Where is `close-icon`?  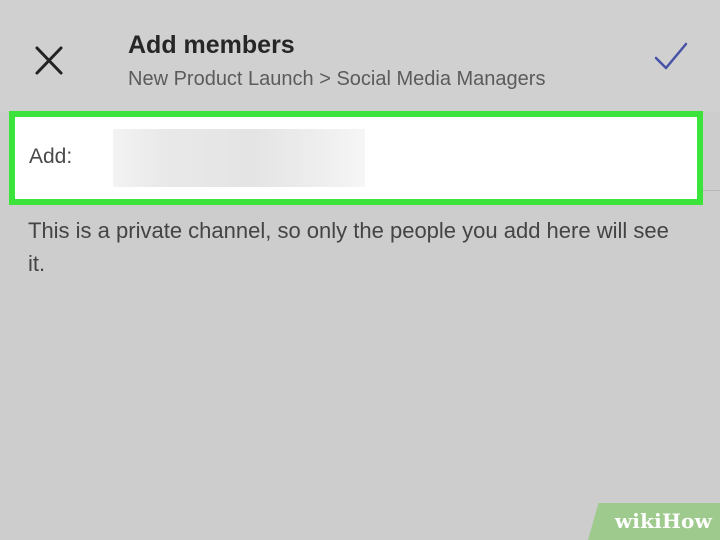
close-icon is located at coordinates (49, 61).